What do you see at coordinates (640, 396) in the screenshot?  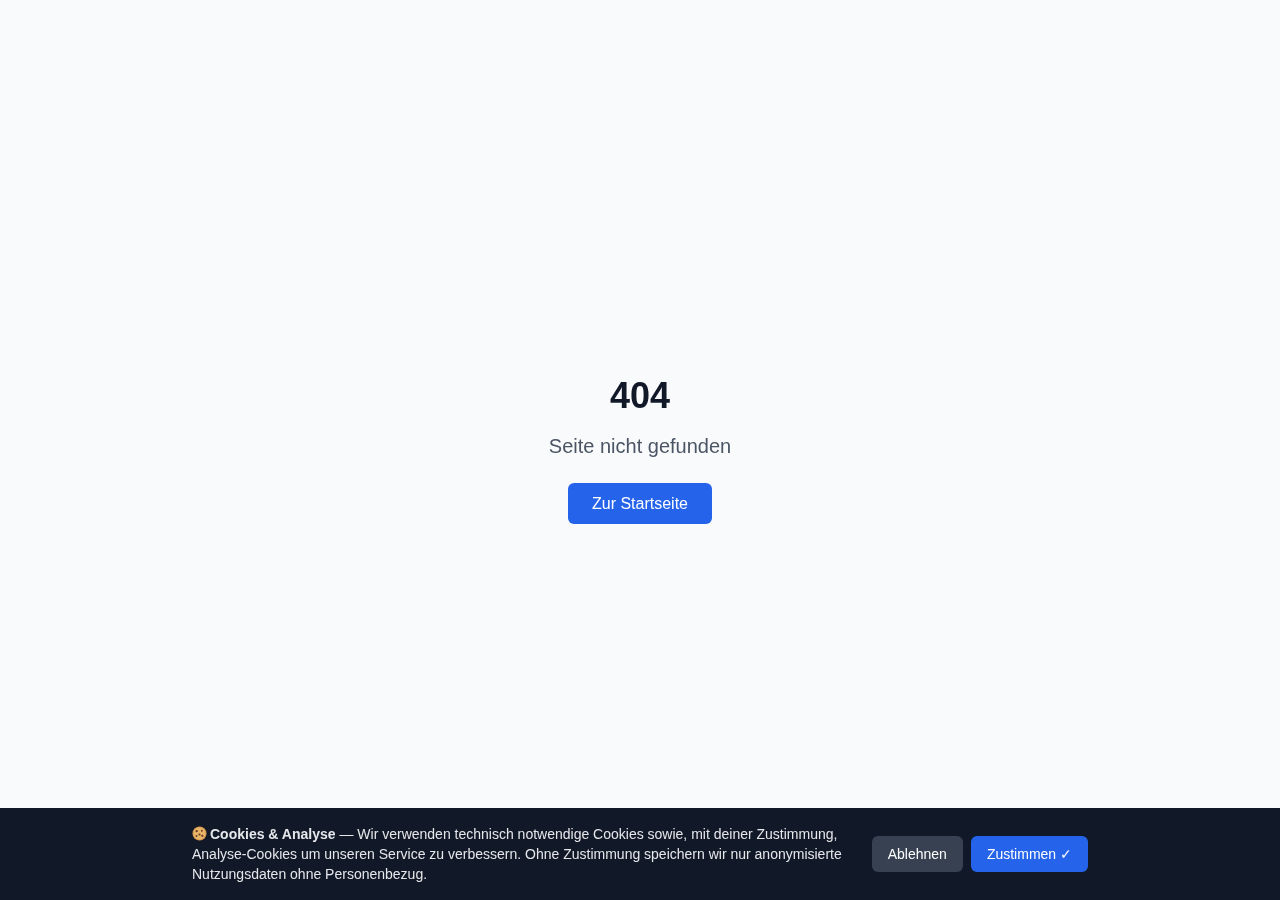 I see `error-code: 404` at bounding box center [640, 396].